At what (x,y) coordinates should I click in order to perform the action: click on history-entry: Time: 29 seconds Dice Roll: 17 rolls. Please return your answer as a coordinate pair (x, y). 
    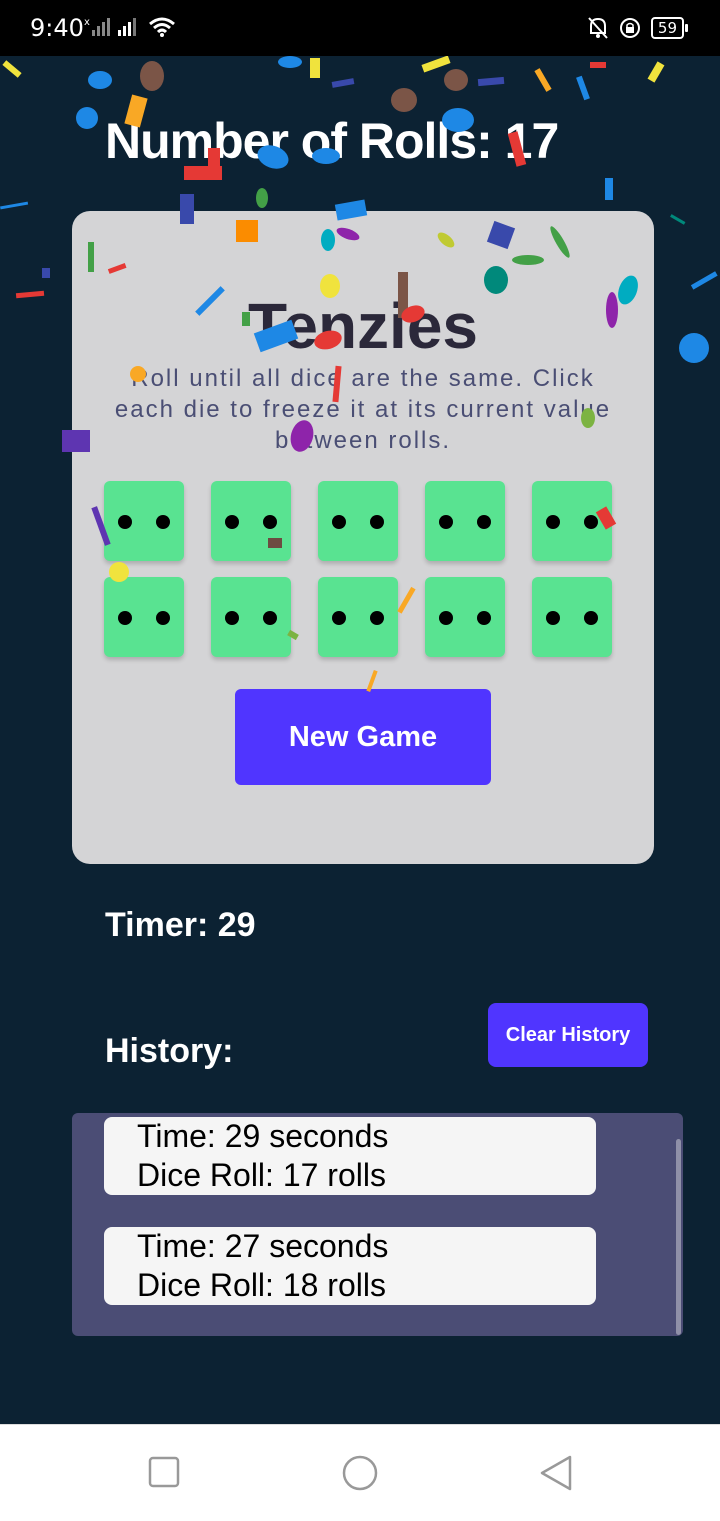
    Looking at the image, I should click on (350, 1156).